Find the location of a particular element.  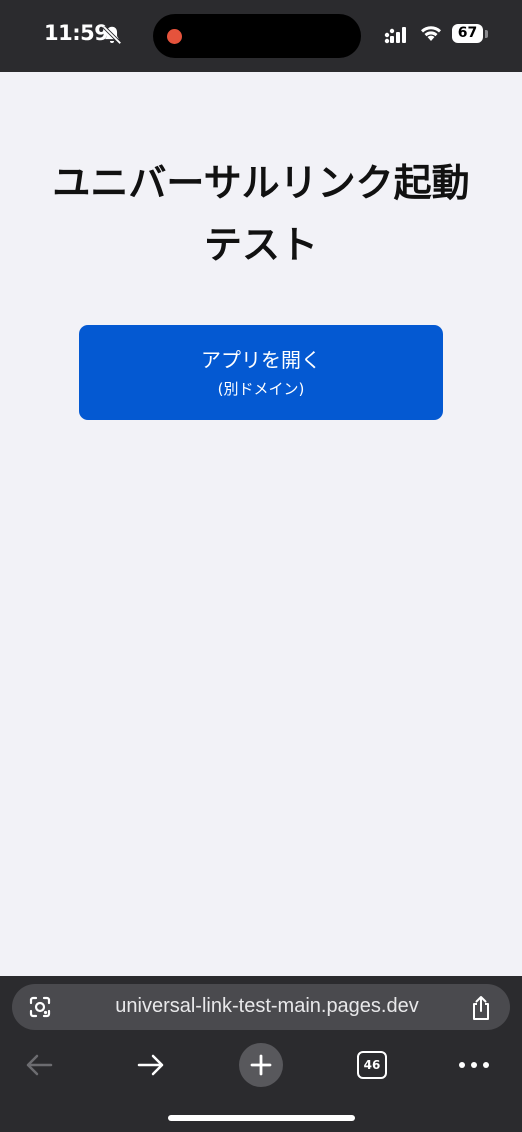

tab-count: 46 is located at coordinates (372, 1065).